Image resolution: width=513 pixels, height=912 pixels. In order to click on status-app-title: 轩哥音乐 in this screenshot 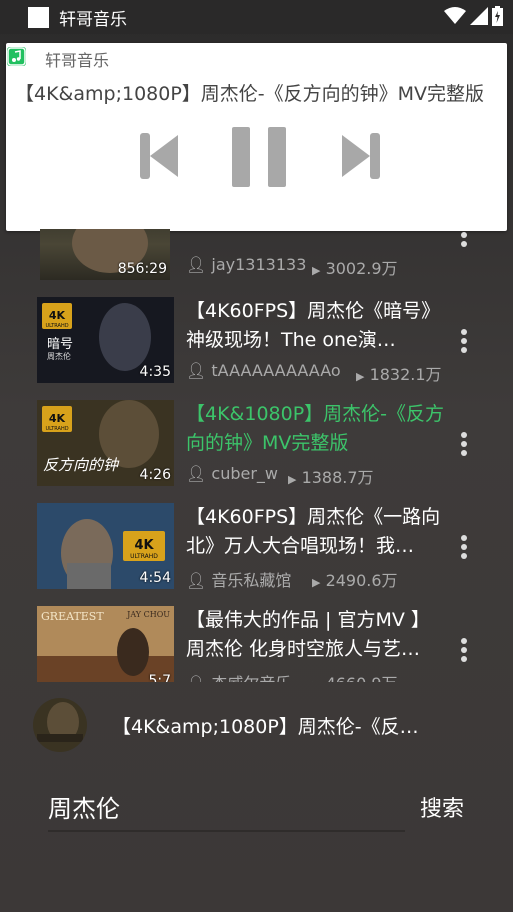, I will do `click(93, 20)`.